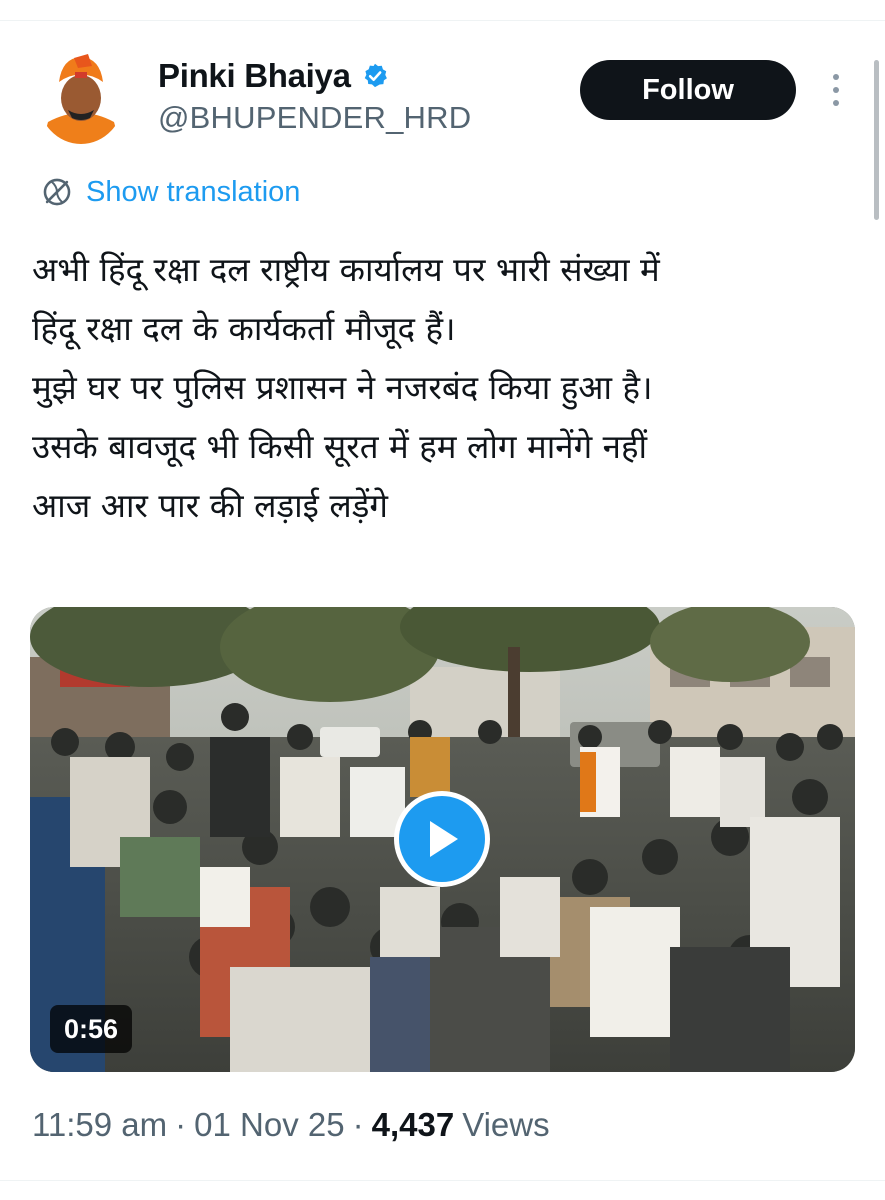 The image size is (885, 1200). Describe the element at coordinates (314, 118) in the screenshot. I see `author-handle: @BHUPENDER_HRD` at that location.